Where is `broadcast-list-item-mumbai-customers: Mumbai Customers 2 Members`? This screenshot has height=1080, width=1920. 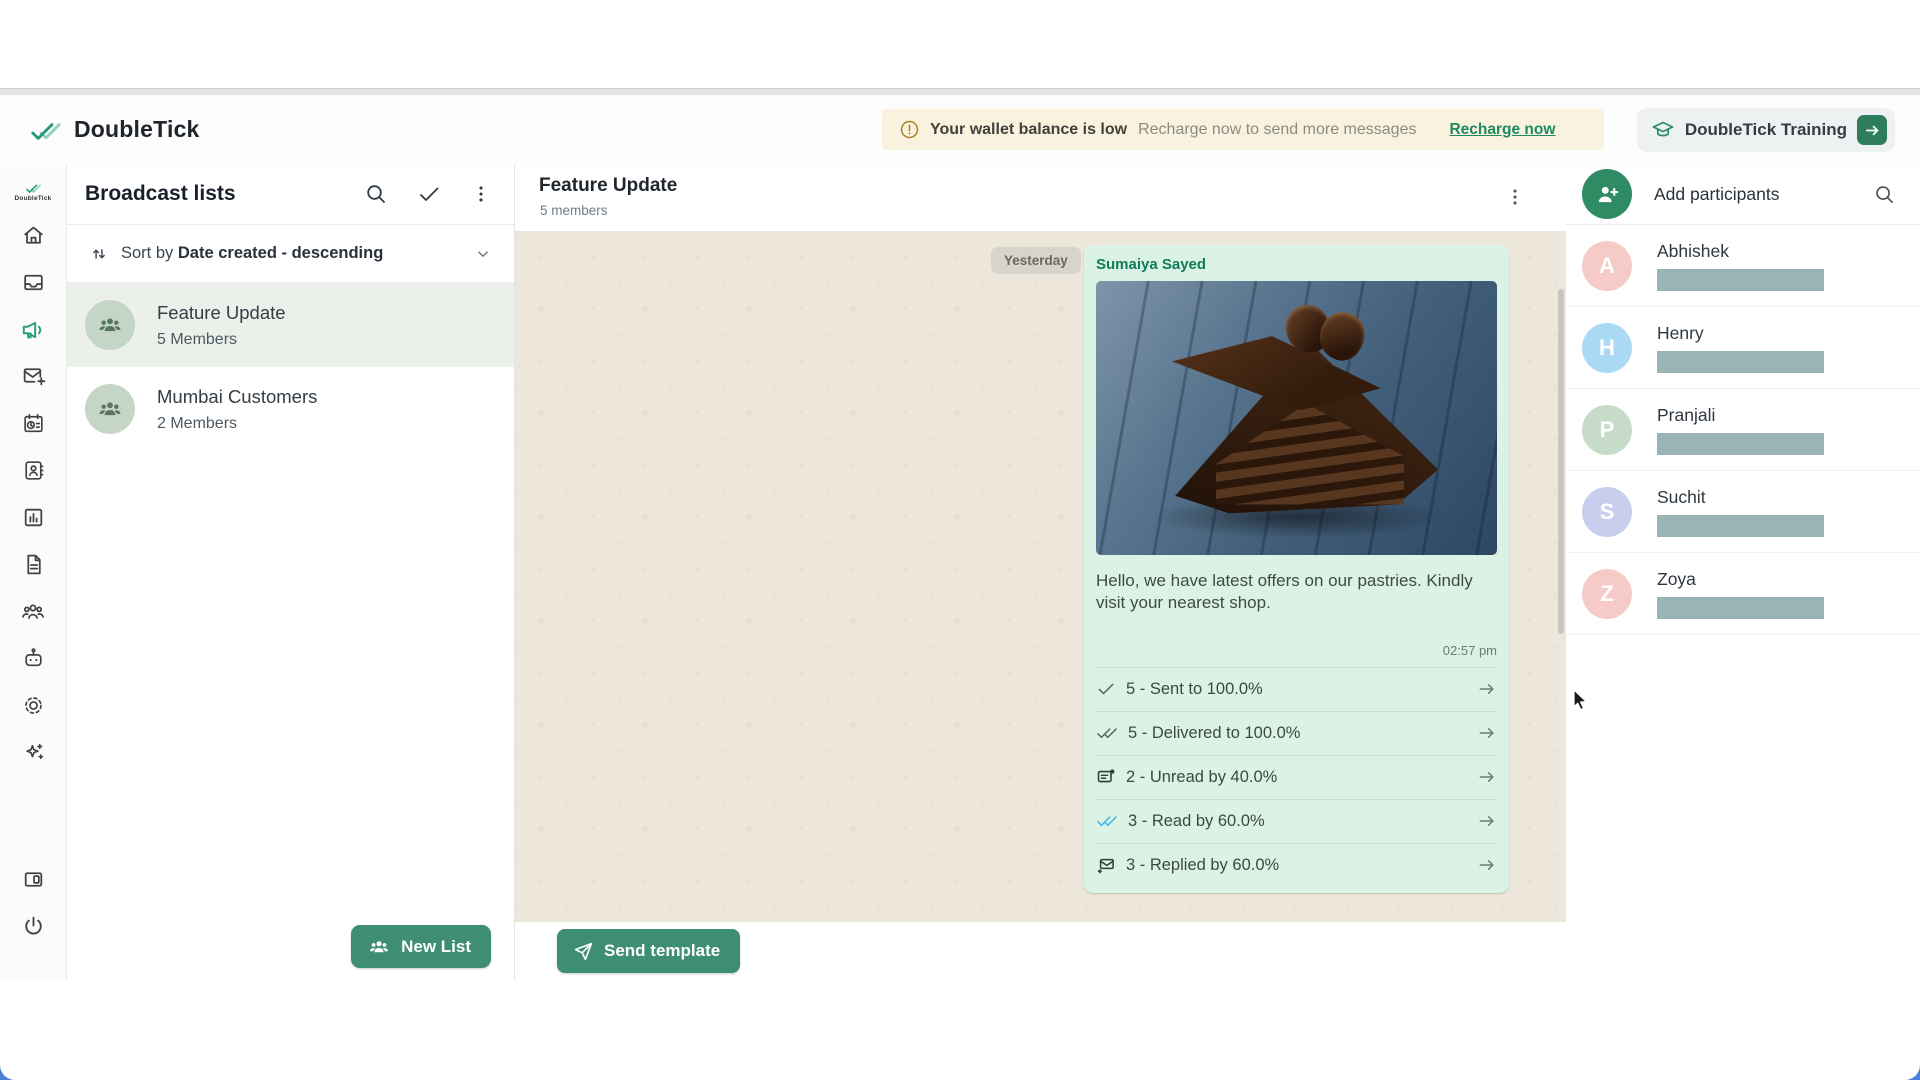
broadcast-list-item-mumbai-customers: Mumbai Customers 2 Members is located at coordinates (290, 409).